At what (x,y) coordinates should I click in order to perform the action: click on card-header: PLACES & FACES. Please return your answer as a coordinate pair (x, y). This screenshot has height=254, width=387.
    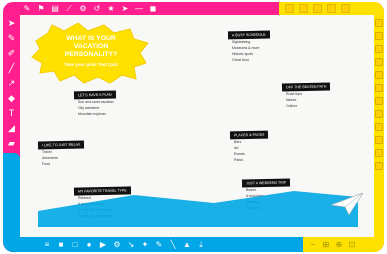
    Looking at the image, I should click on (249, 135).